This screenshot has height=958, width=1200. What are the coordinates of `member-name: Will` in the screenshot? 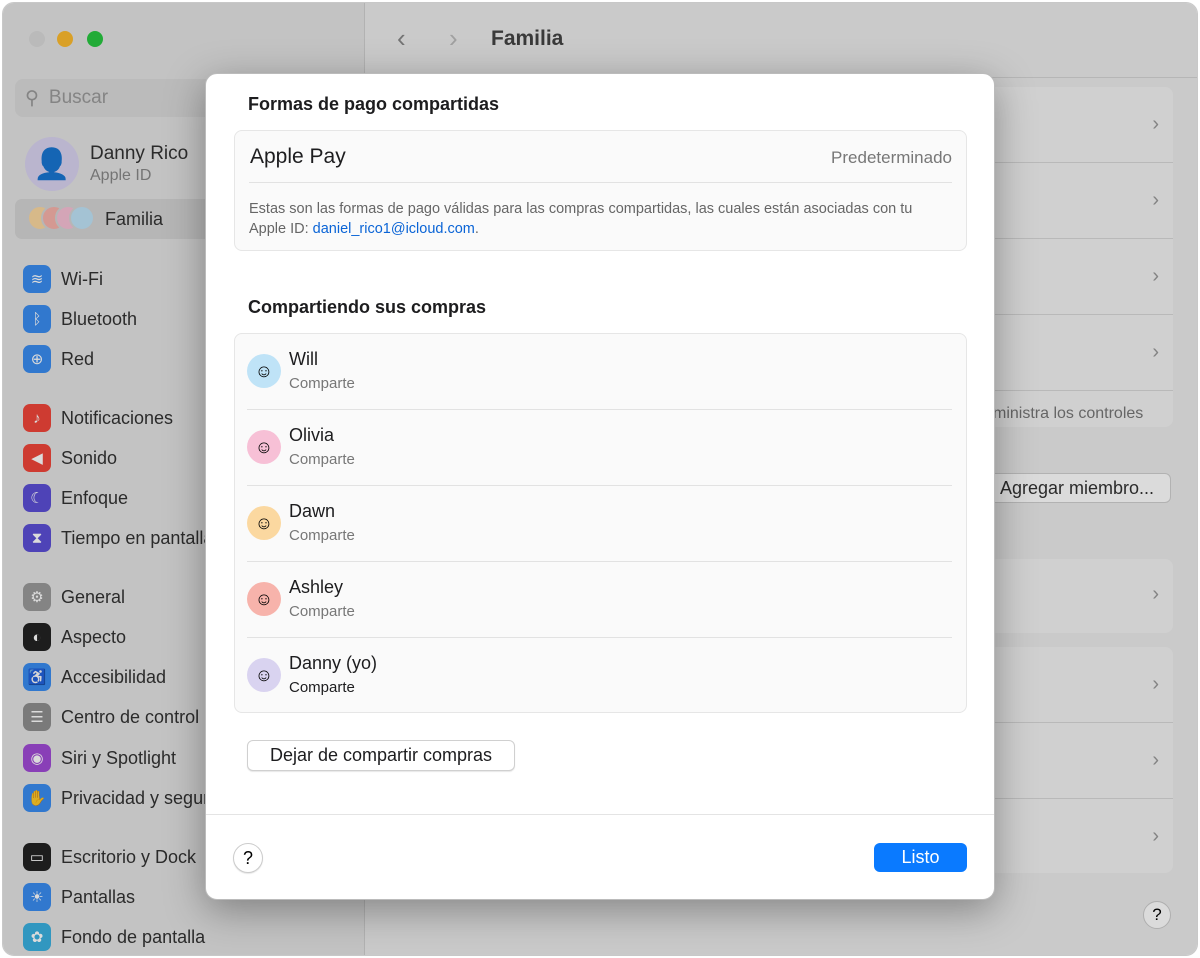 It's located at (303, 359).